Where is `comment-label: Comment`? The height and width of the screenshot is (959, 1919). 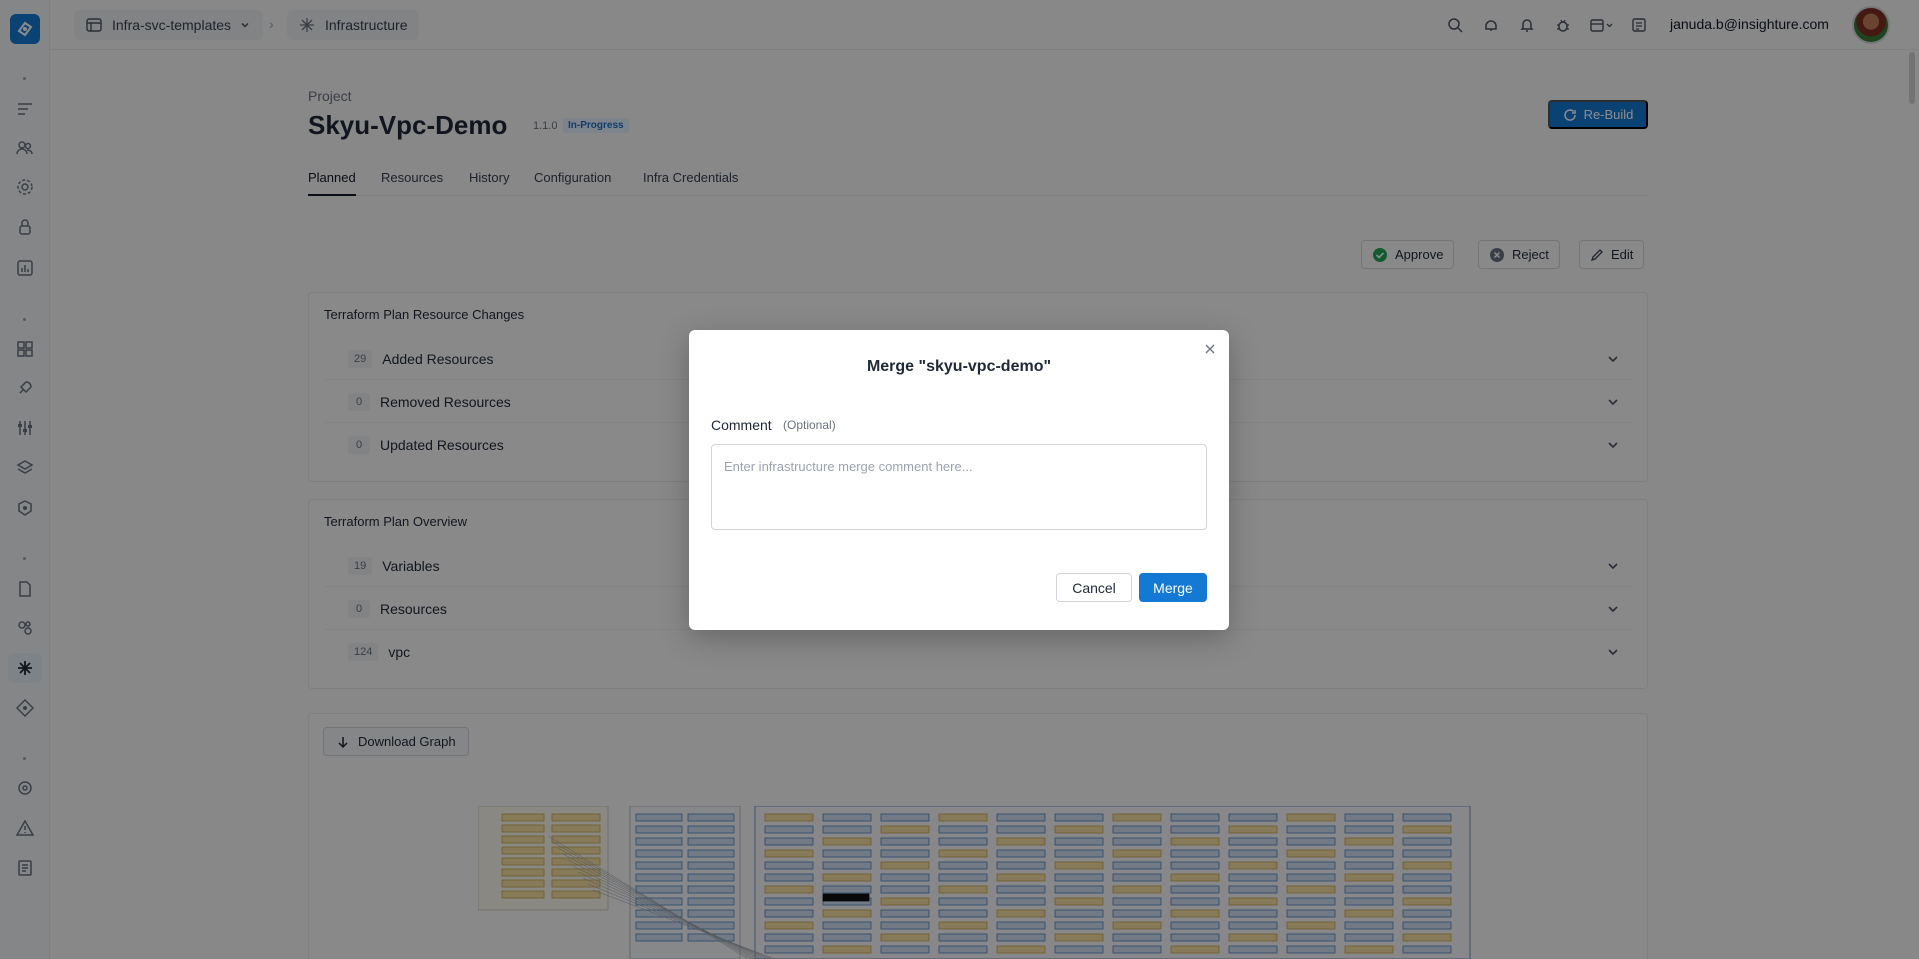
comment-label: Comment is located at coordinates (741, 425).